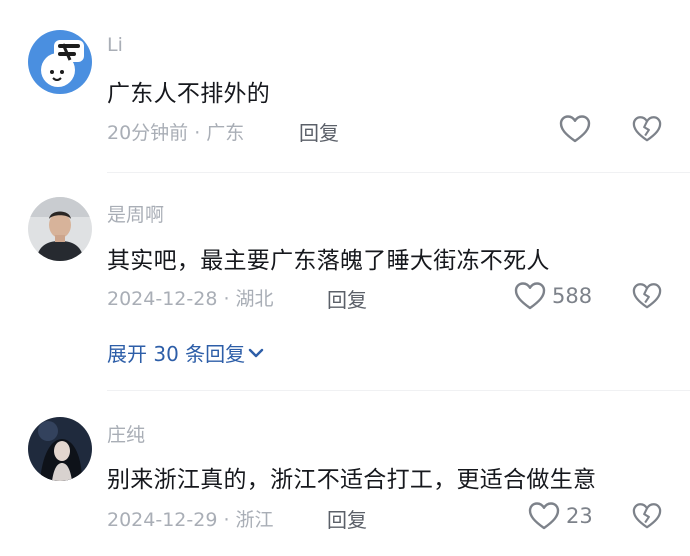 Image resolution: width=690 pixels, height=556 pixels. I want to click on comment-meta: 2024-12-28 · 湖北, so click(190, 299).